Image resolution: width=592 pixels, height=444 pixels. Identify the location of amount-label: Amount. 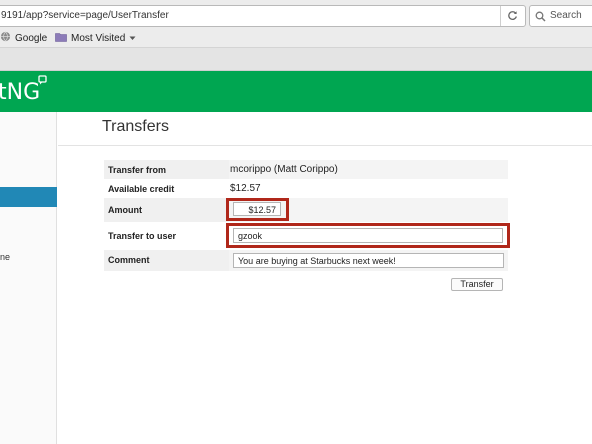
(125, 210).